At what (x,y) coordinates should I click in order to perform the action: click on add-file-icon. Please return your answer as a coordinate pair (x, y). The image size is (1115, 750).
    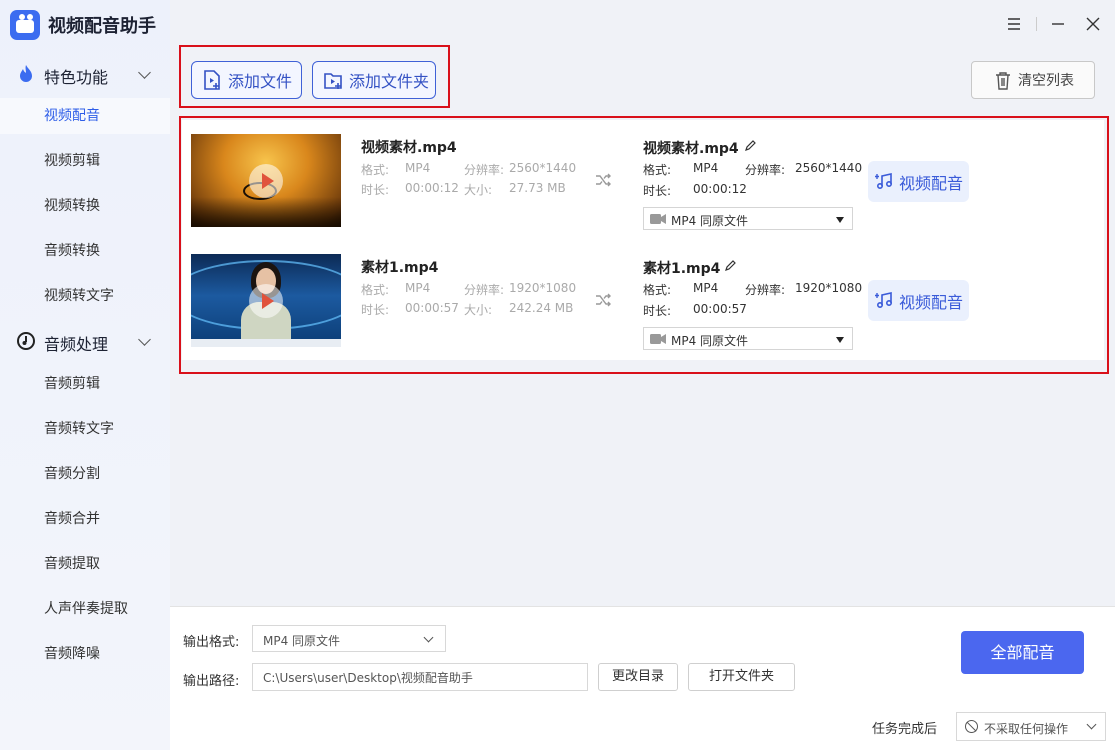
    Looking at the image, I should click on (212, 80).